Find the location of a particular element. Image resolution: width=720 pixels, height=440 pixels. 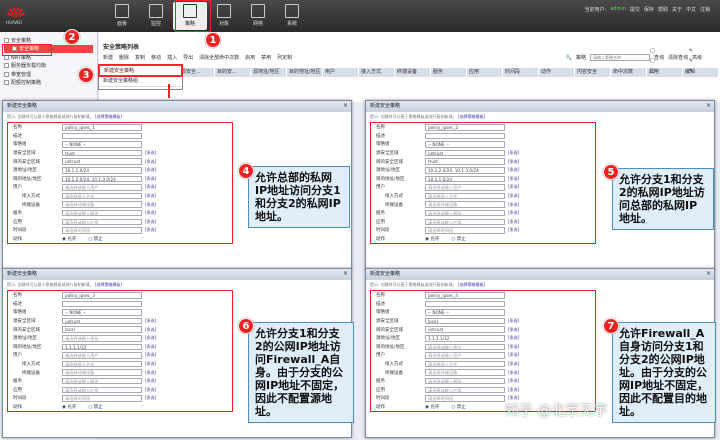

column-header: 服务 is located at coordinates (449, 72).